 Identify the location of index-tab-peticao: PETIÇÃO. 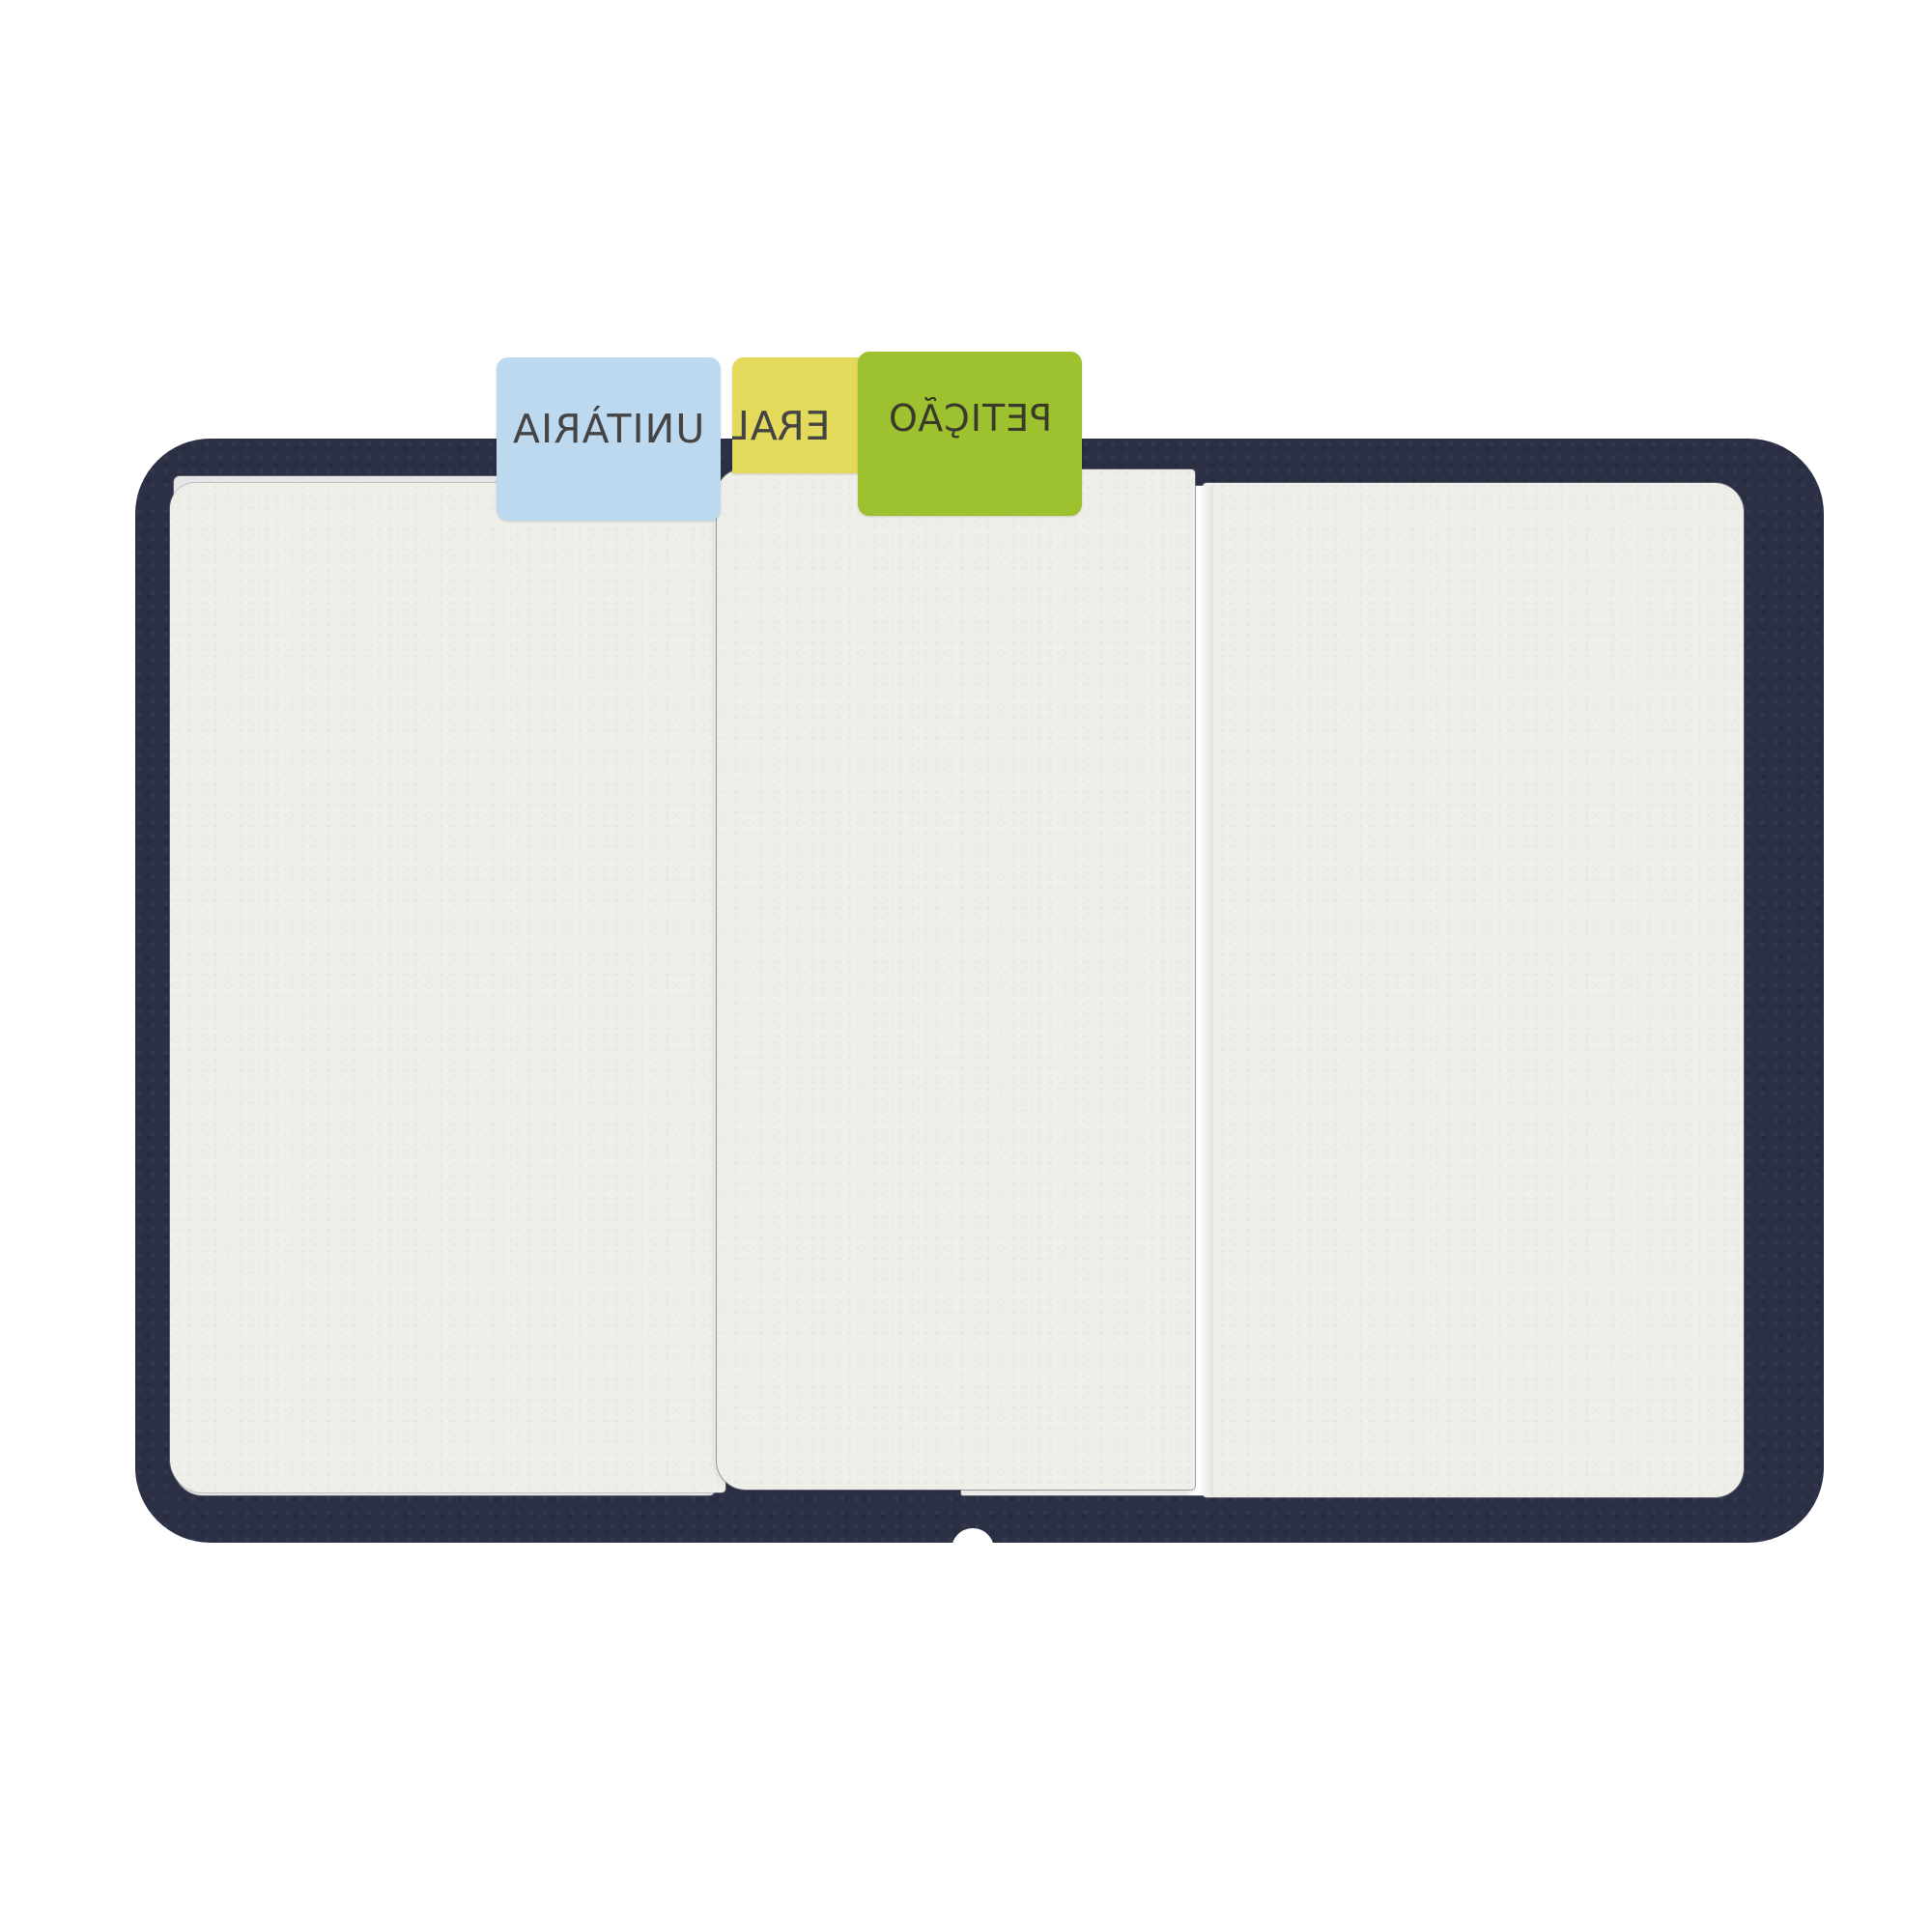
(970, 434).